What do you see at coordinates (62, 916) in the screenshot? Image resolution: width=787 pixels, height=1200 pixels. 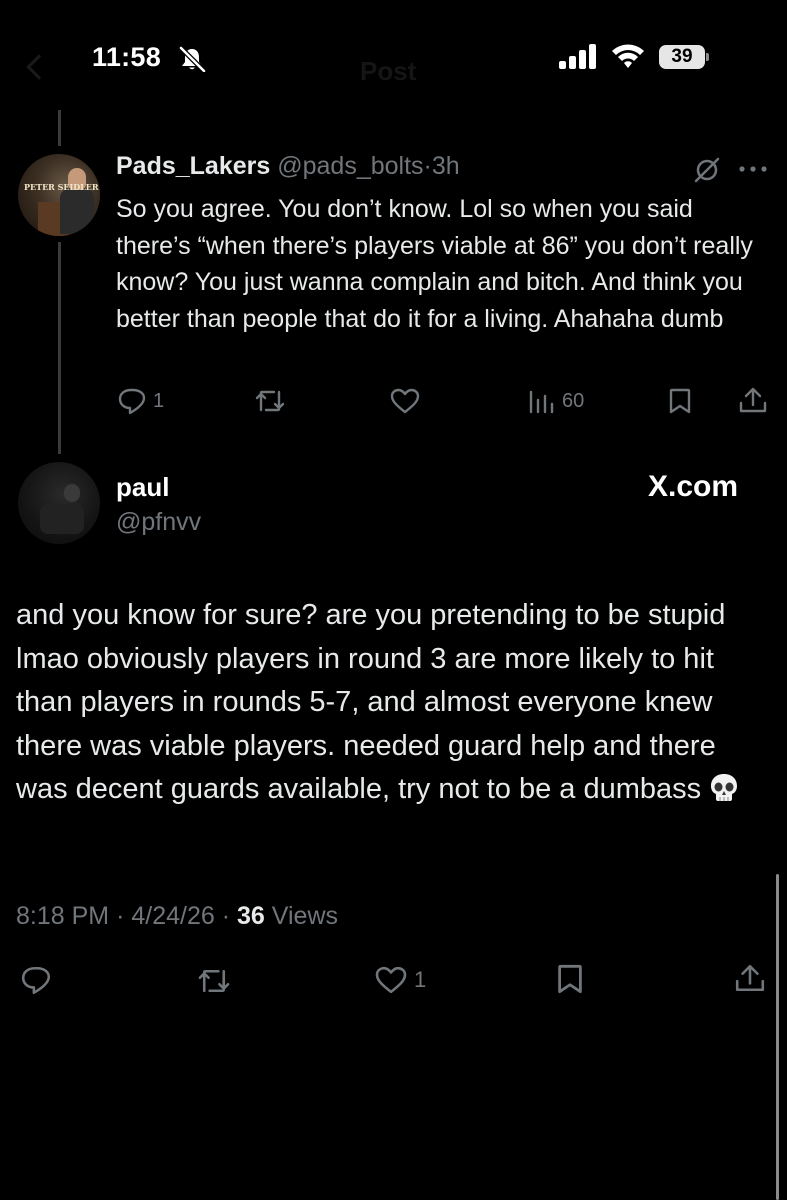 I see `tweet-time: 8:18 PM` at bounding box center [62, 916].